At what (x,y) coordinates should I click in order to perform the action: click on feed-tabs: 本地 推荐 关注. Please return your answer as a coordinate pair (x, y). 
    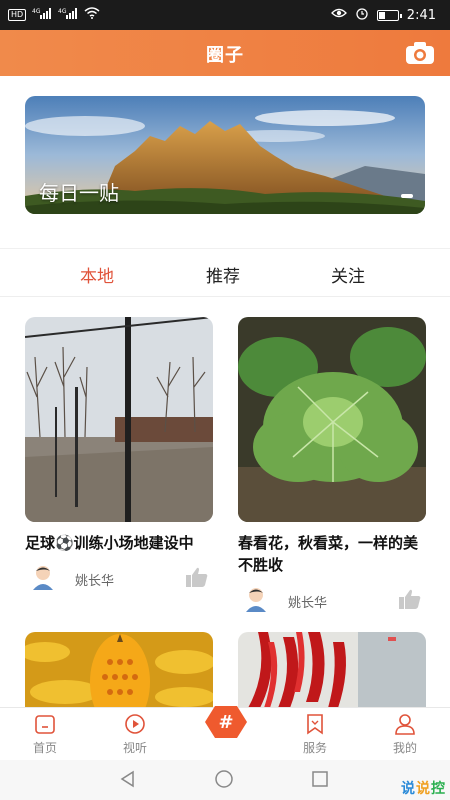
    Looking at the image, I should click on (225, 273).